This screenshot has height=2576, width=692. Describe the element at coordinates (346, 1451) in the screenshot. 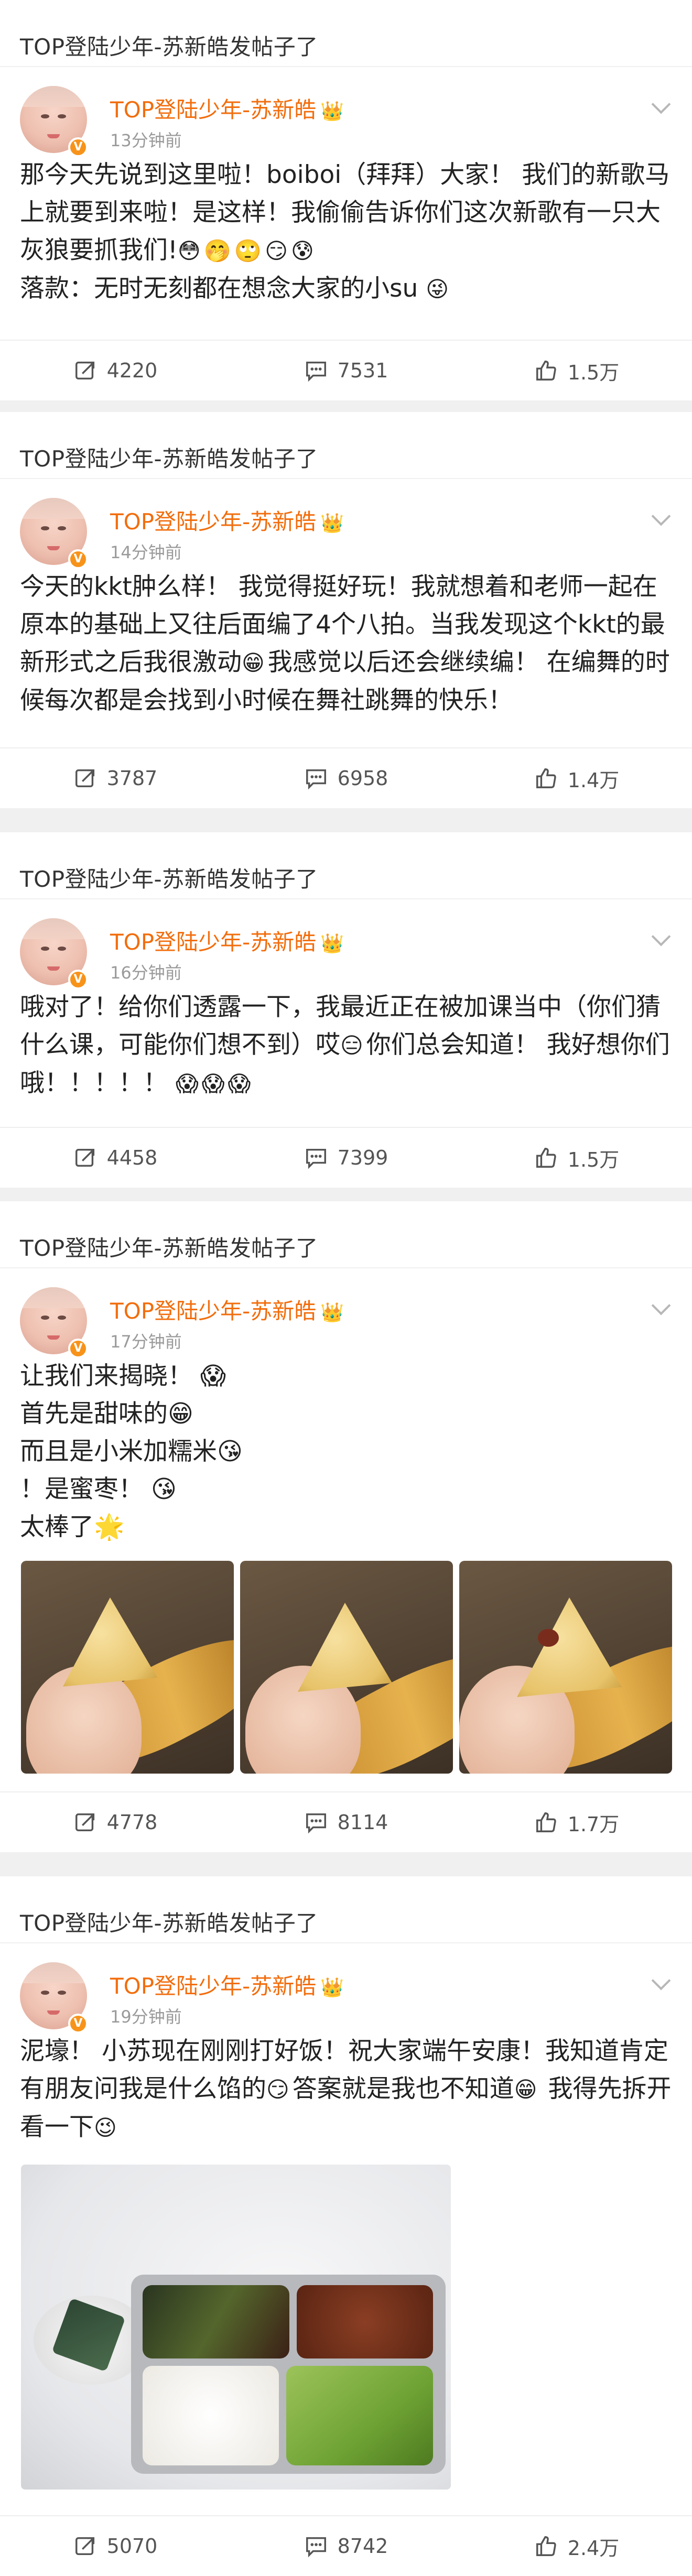

I see `post-content: 让我们来揭晓！ 😱 首先是甜味的😁 而且是小米加糯米😘 ！是蜜枣！ 😘 太棒了🌟` at that location.